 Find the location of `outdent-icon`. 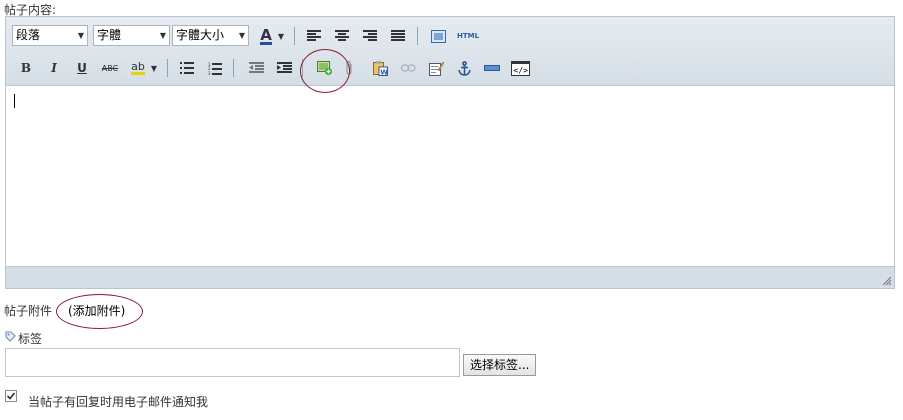

outdent-icon is located at coordinates (256, 67).